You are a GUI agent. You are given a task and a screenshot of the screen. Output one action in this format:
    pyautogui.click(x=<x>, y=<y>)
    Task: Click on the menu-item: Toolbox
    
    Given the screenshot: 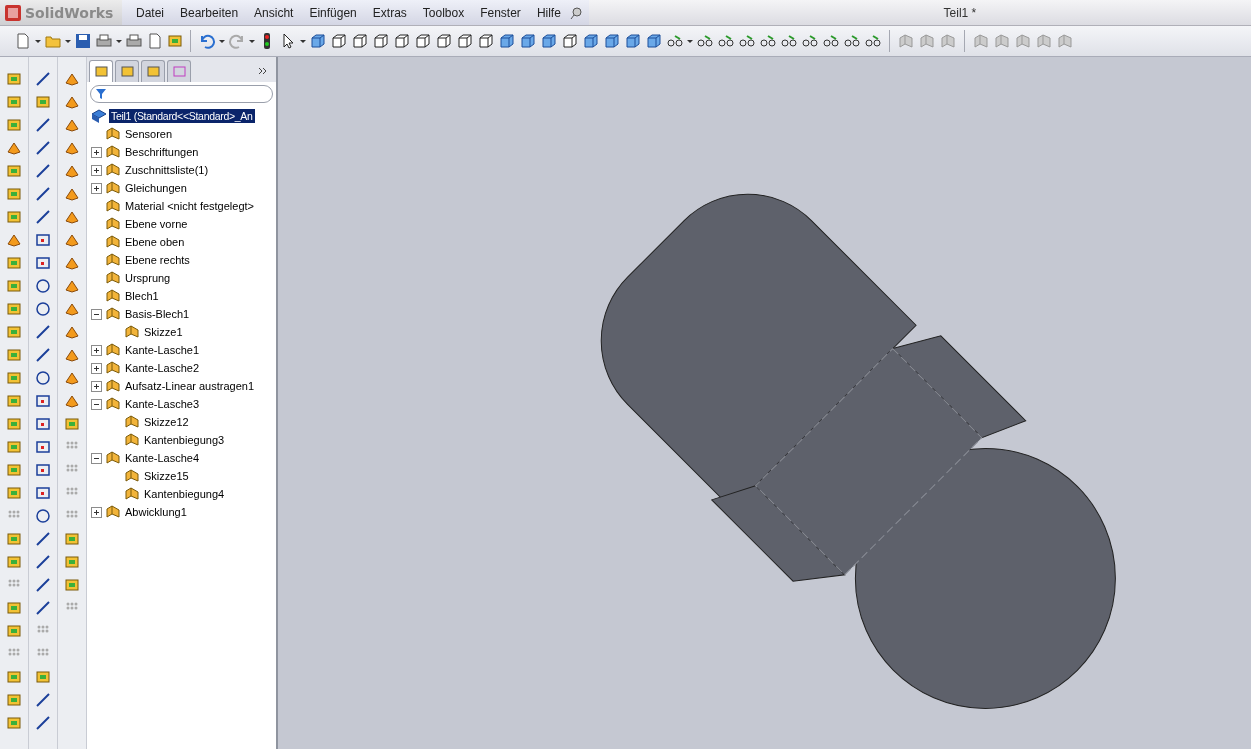 What is the action you would take?
    pyautogui.click(x=443, y=12)
    